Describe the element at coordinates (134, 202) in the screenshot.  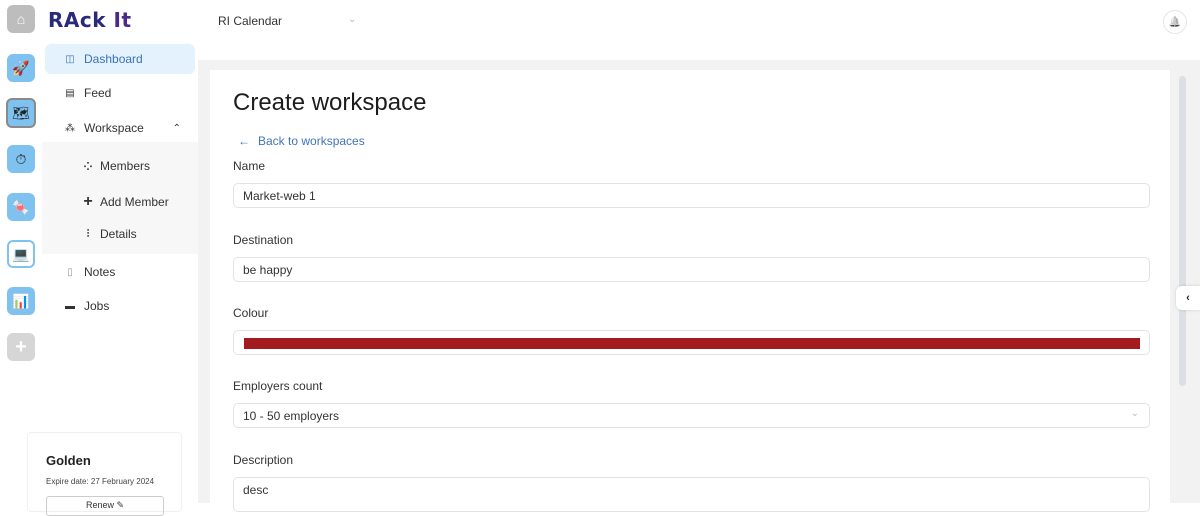
I see `sidebar-subitem-label: Add Member` at that location.